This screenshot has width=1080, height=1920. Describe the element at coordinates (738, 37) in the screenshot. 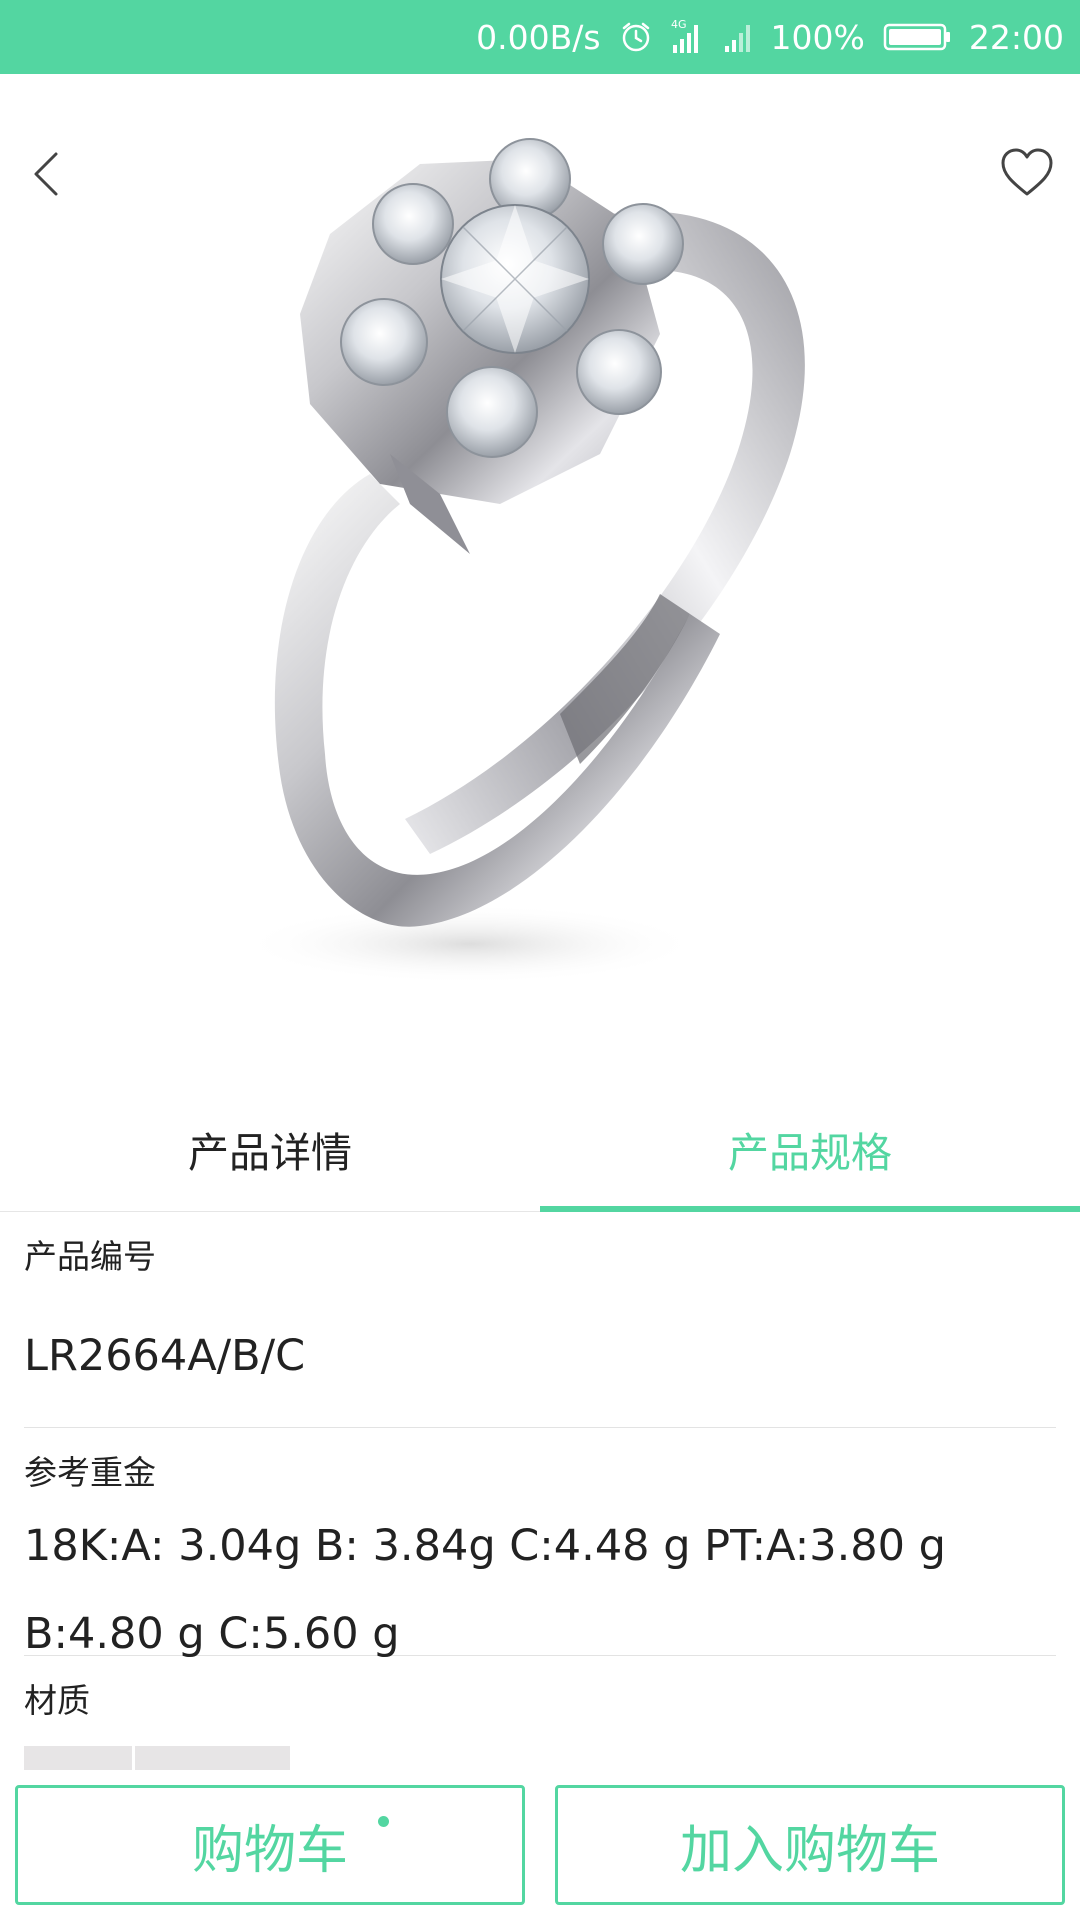

I see `signal-icon` at that location.